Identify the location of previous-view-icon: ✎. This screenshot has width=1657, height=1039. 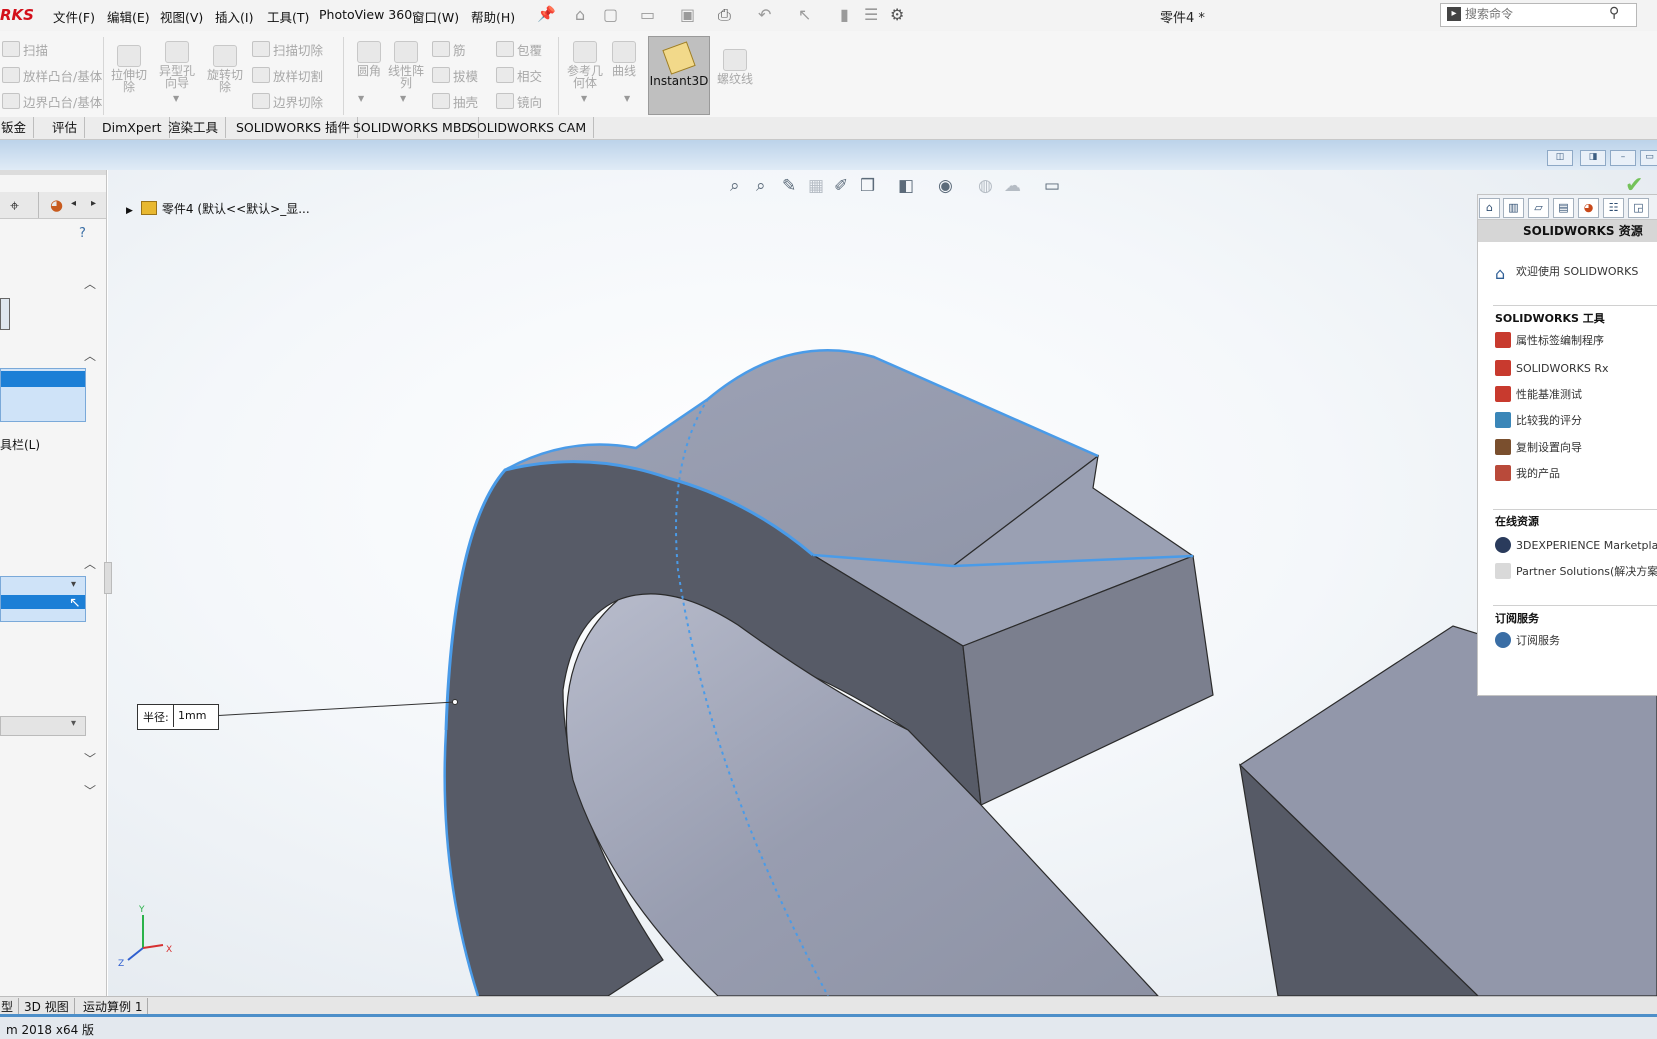
(789, 186).